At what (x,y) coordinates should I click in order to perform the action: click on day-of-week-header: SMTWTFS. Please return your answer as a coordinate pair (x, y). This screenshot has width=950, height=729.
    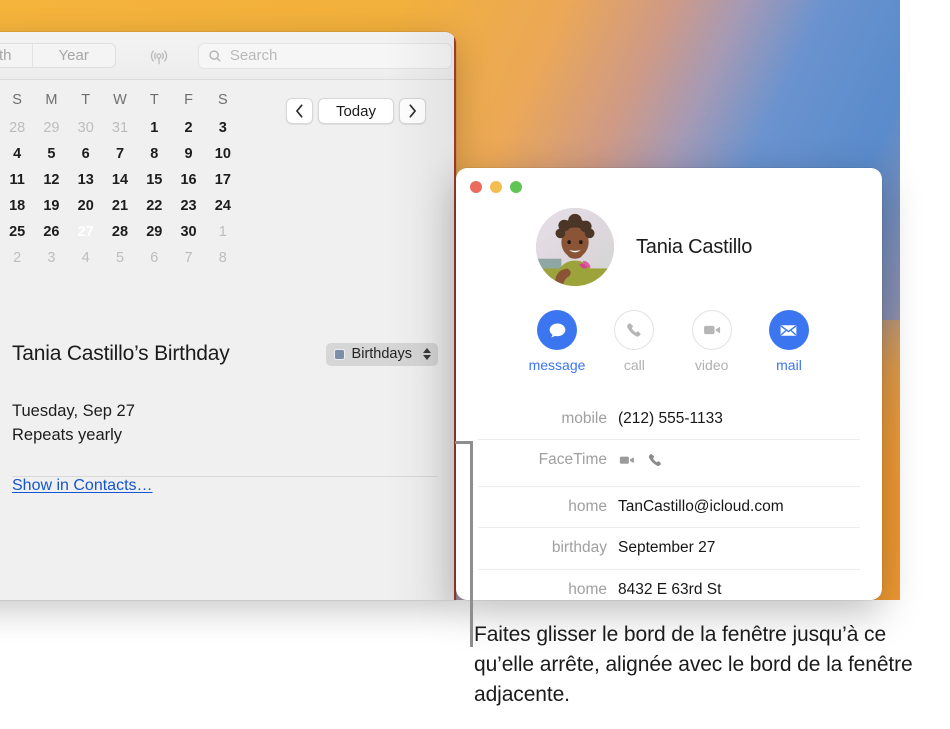
    Looking at the image, I should click on (120, 101).